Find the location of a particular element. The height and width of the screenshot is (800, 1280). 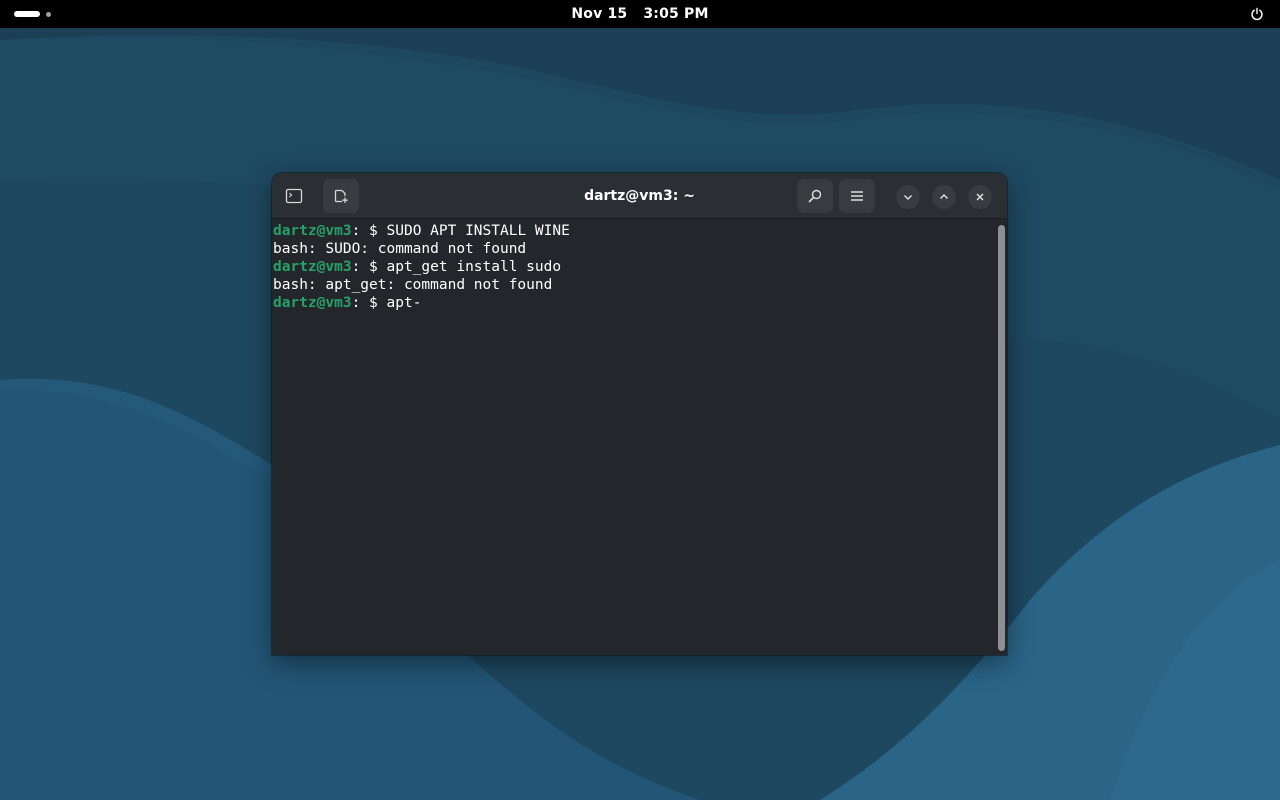

new-tab-button is located at coordinates (294, 196).